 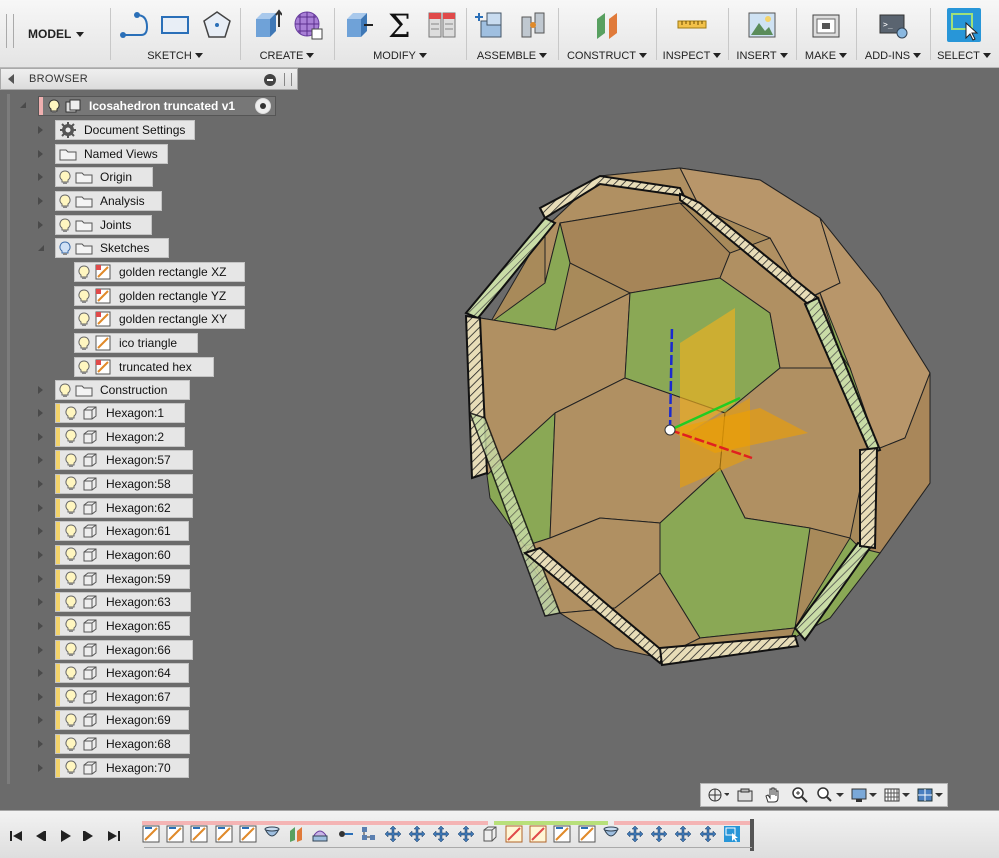 I want to click on go-to-start-icon, so click(x=16, y=836).